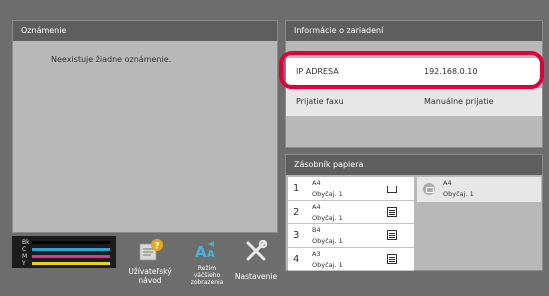 This screenshot has height=296, width=549. Describe the element at coordinates (320, 101) in the screenshot. I see `fax-receive-label: Prijatie faxu` at that location.